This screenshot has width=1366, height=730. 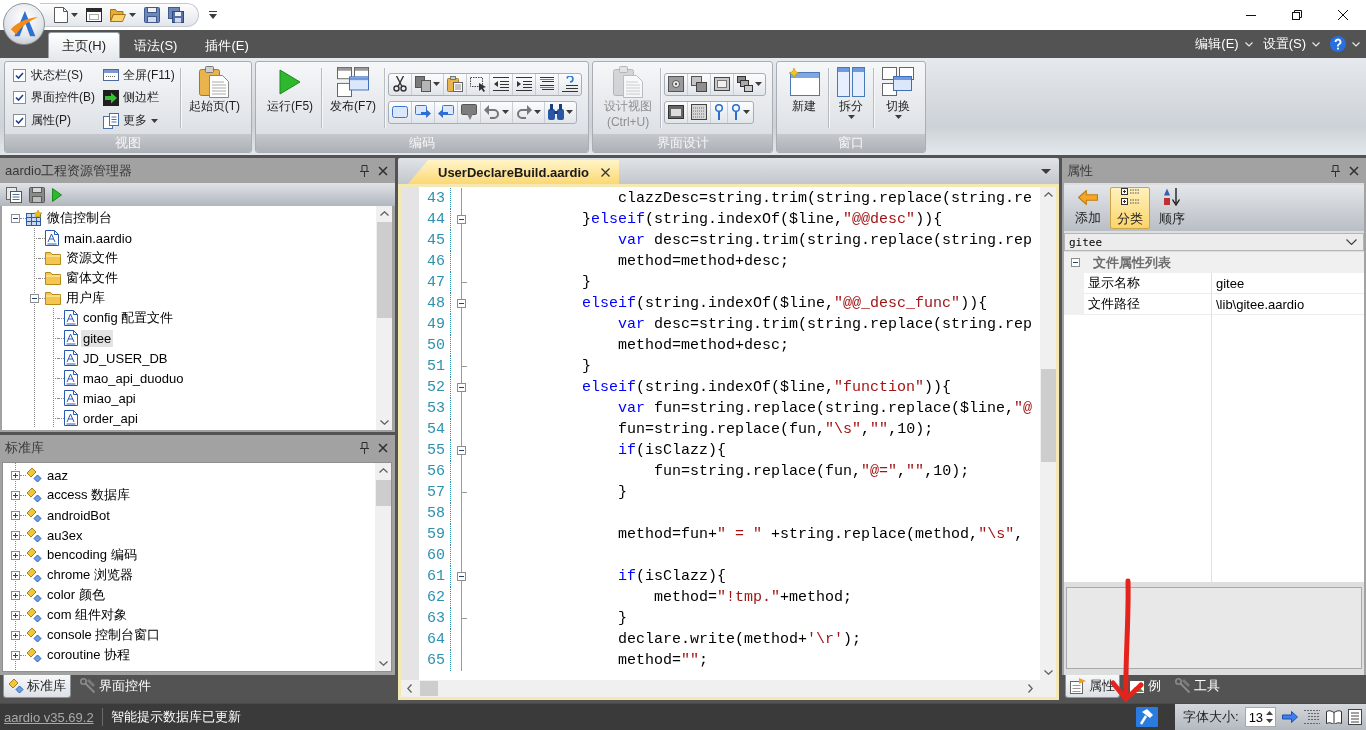 What do you see at coordinates (1260, 717) in the screenshot?
I see `font-size-spinner: 13` at bounding box center [1260, 717].